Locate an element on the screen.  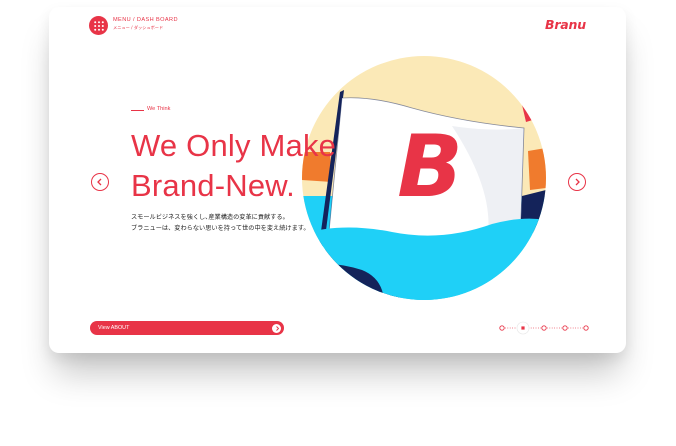
chevron-left-icon is located at coordinates (99, 182).